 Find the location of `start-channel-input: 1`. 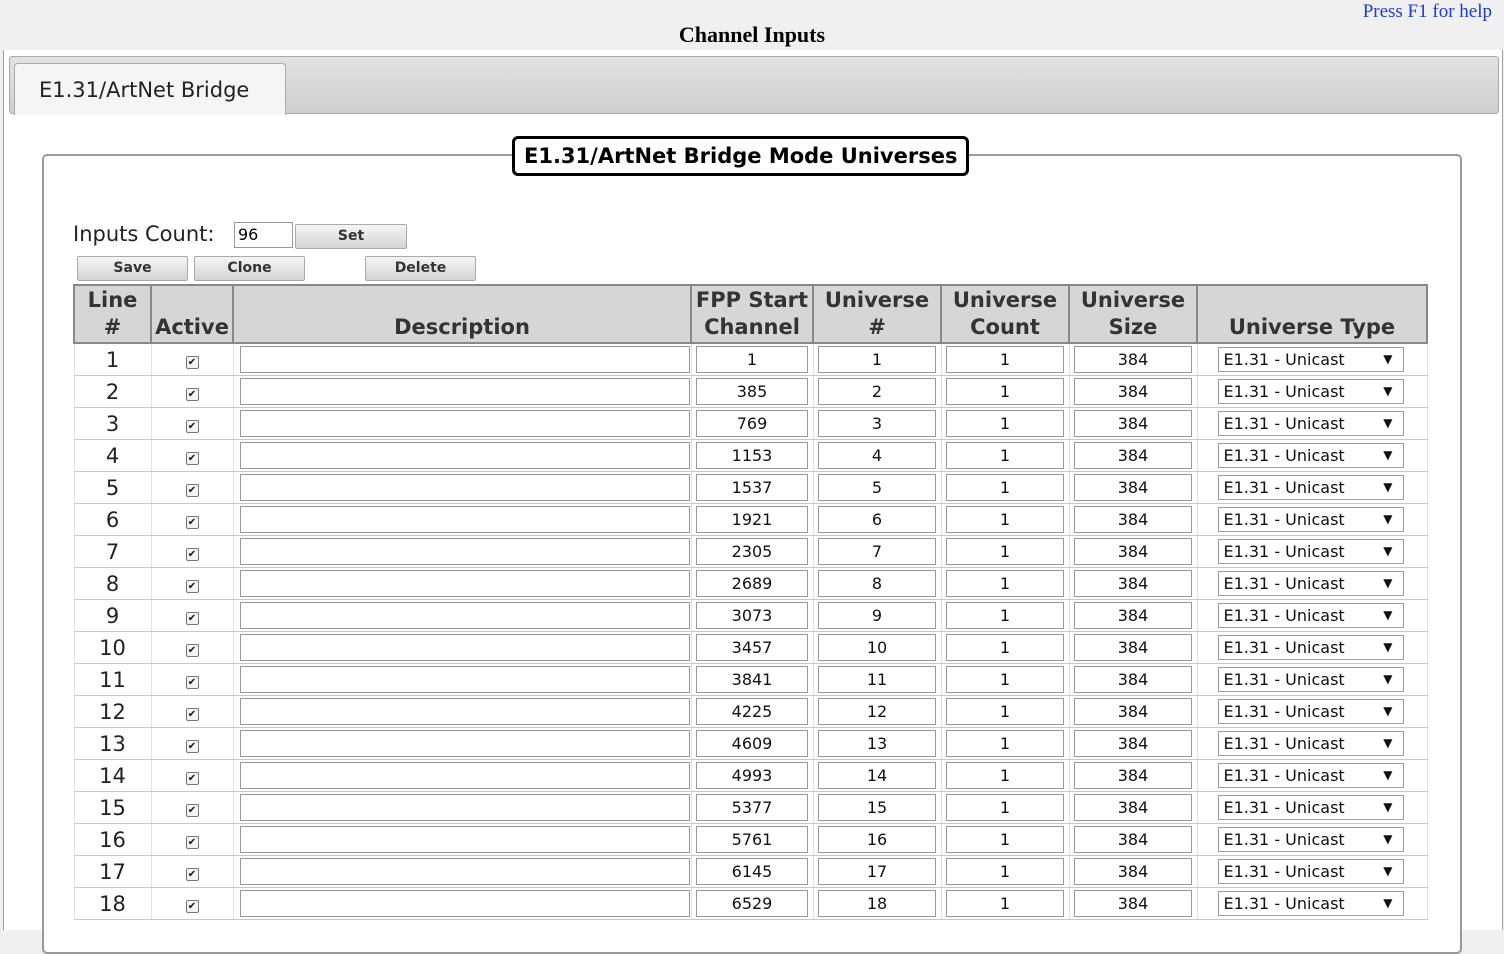

start-channel-input: 1 is located at coordinates (752, 359).